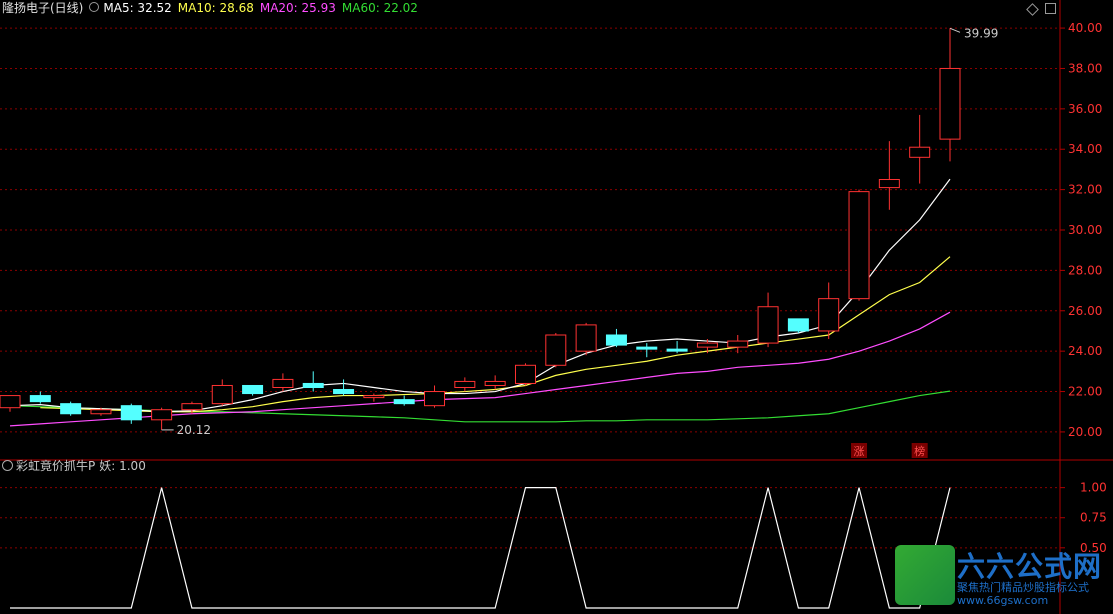 Image resolution: width=1113 pixels, height=614 pixels. I want to click on low-label: 20.12, so click(194, 430).